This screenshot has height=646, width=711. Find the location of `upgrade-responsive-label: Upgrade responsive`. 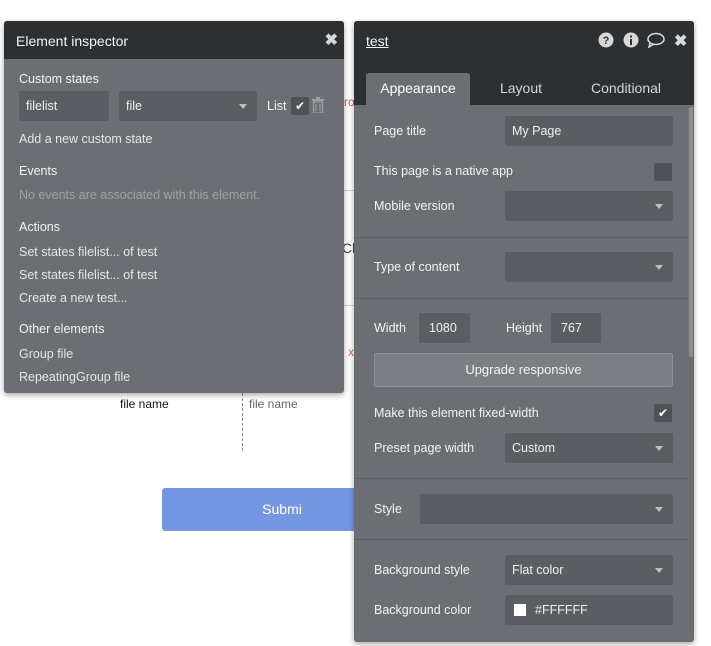

upgrade-responsive-label: Upgrade responsive is located at coordinates (523, 369).